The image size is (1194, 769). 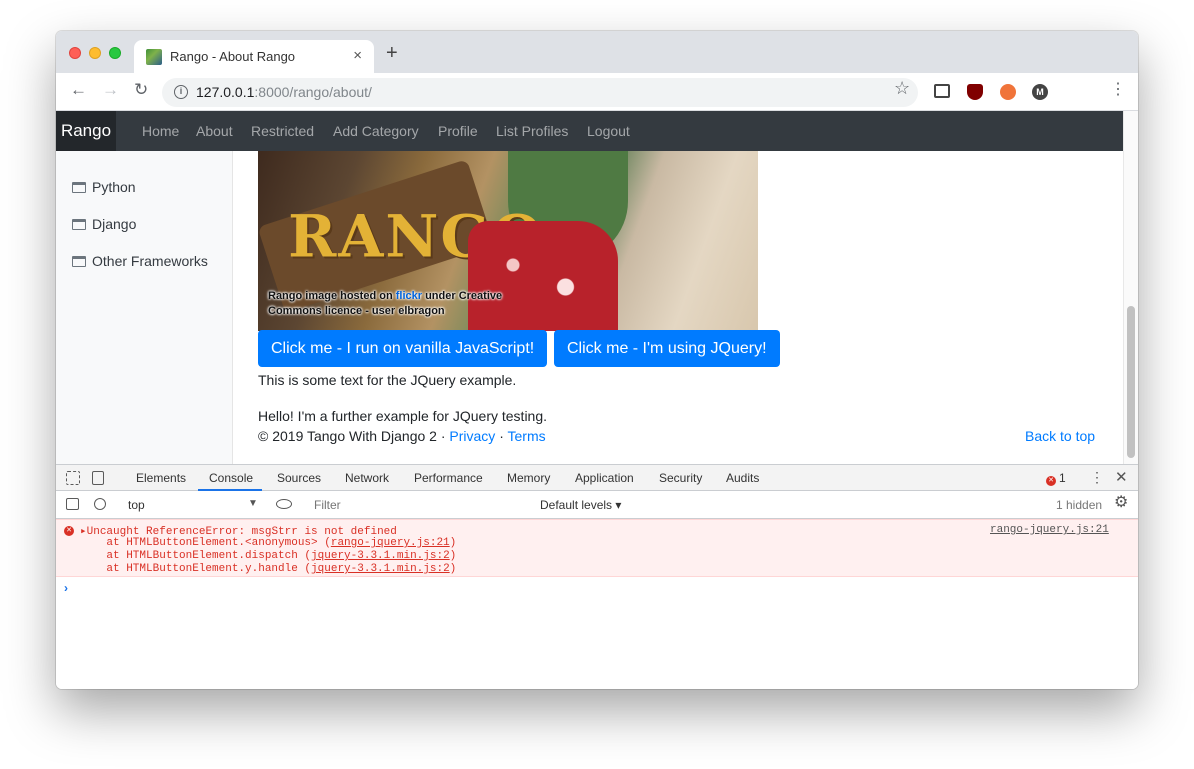 What do you see at coordinates (527, 436) in the screenshot?
I see `terms-link: Terms` at bounding box center [527, 436].